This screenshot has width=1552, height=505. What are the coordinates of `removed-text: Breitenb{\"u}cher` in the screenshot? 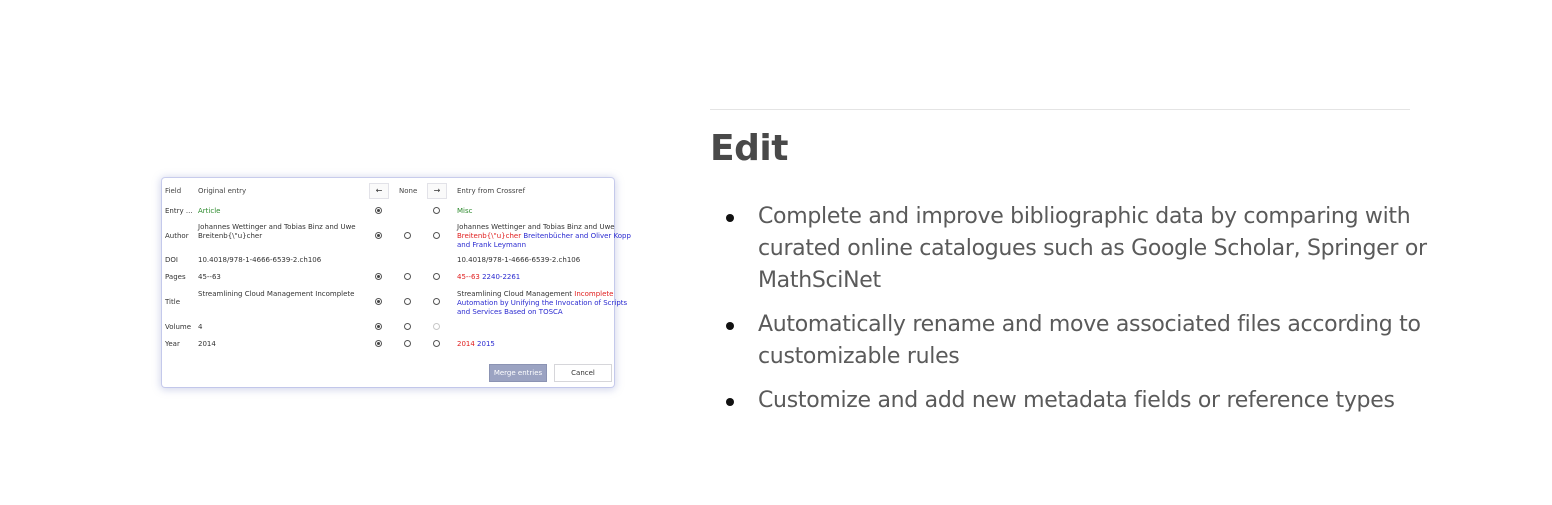 It's located at (489, 236).